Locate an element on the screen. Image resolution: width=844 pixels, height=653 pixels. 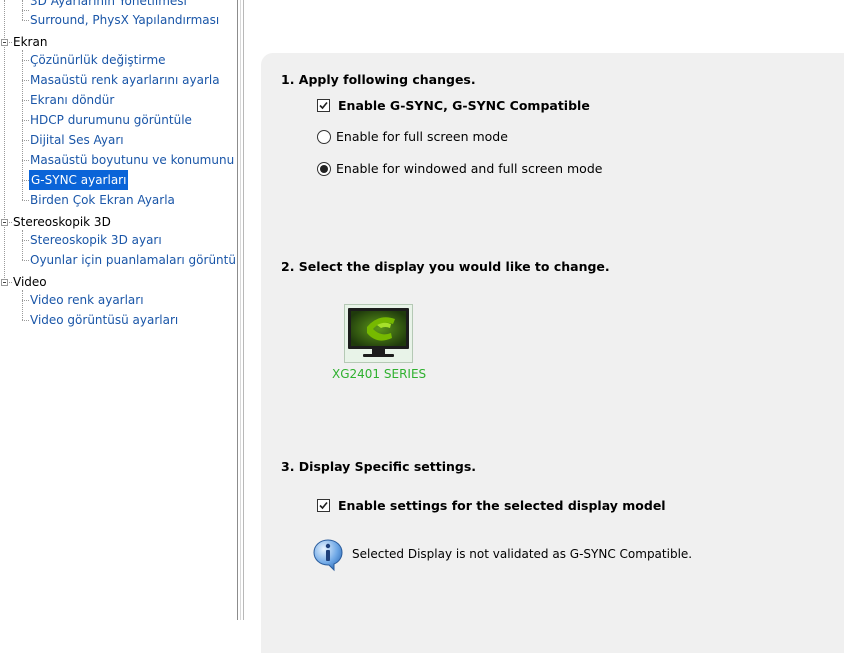
enable-gsync-checkbox is located at coordinates (323, 105).